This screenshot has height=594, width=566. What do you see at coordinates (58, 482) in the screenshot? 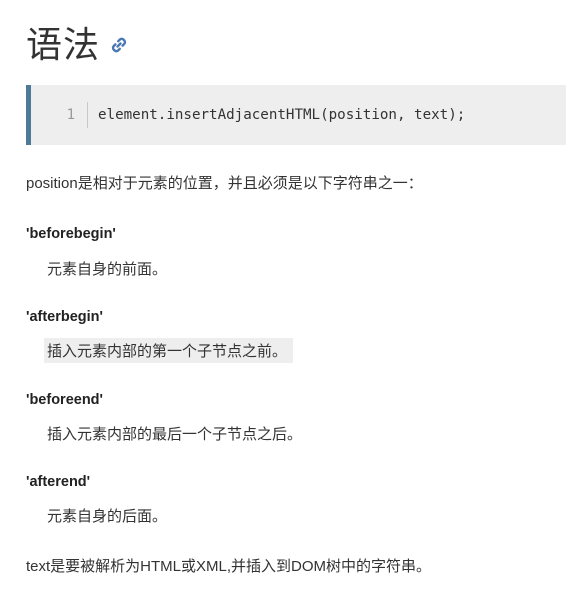
I see `term-afterend: 'afterend'` at bounding box center [58, 482].